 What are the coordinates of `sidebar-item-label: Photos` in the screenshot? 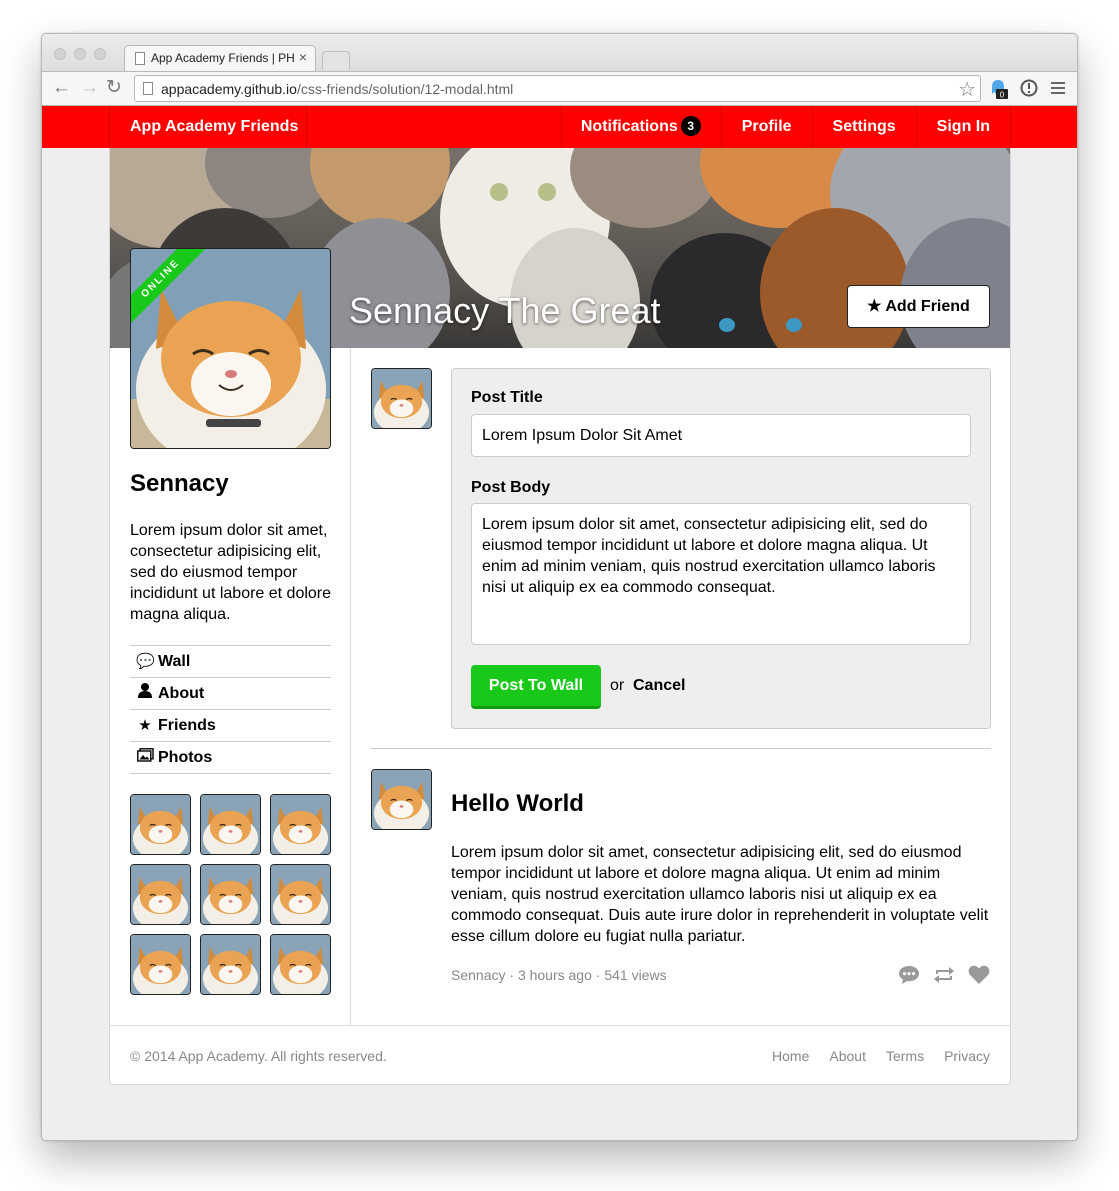 It's located at (185, 757).